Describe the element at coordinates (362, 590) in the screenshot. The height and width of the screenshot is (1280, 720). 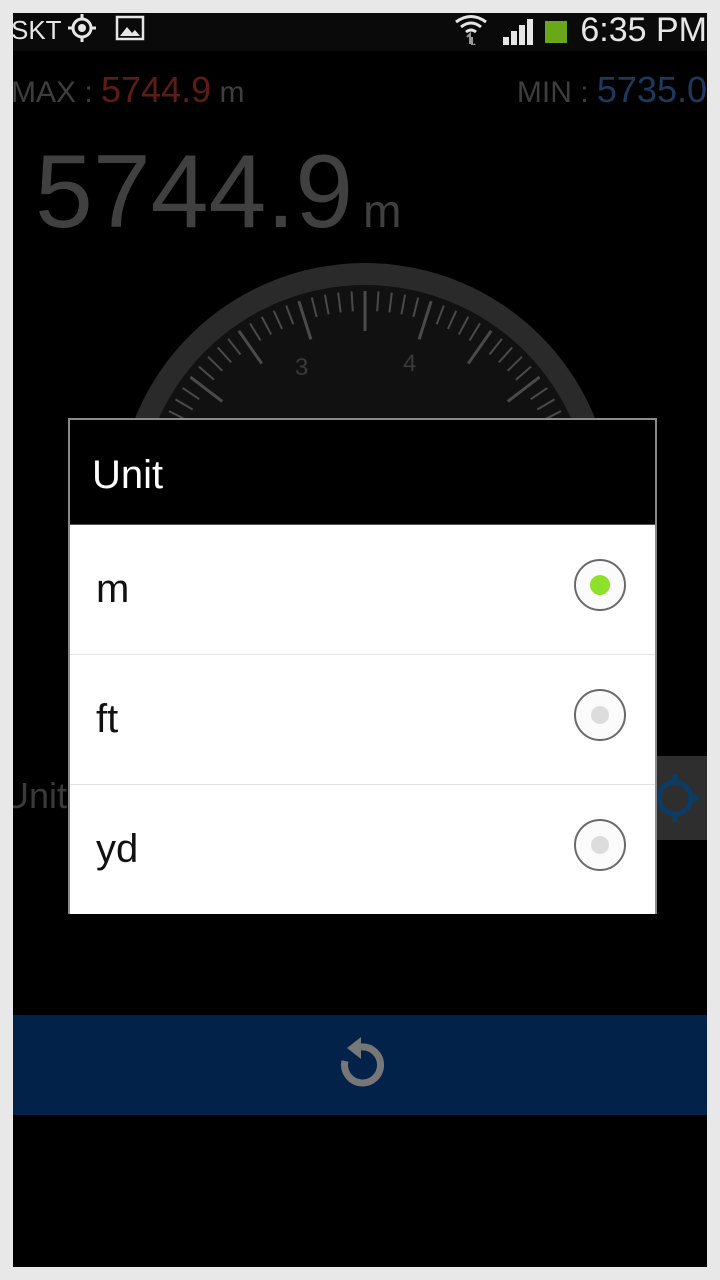
I see `unit-option-m: m` at that location.